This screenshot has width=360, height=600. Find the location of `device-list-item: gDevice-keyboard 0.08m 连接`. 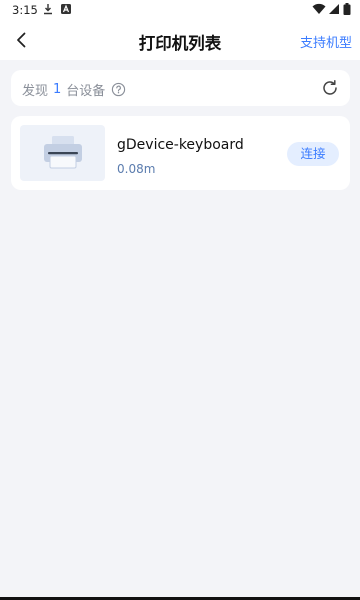

device-list-item: gDevice-keyboard 0.08m 连接 is located at coordinates (180, 153).